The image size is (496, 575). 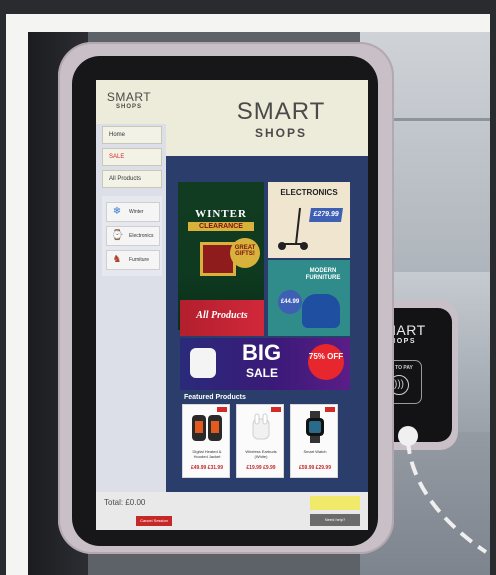 I want to click on furniture-banner: MODERN FURNITURE £44.99, so click(x=309, y=298).